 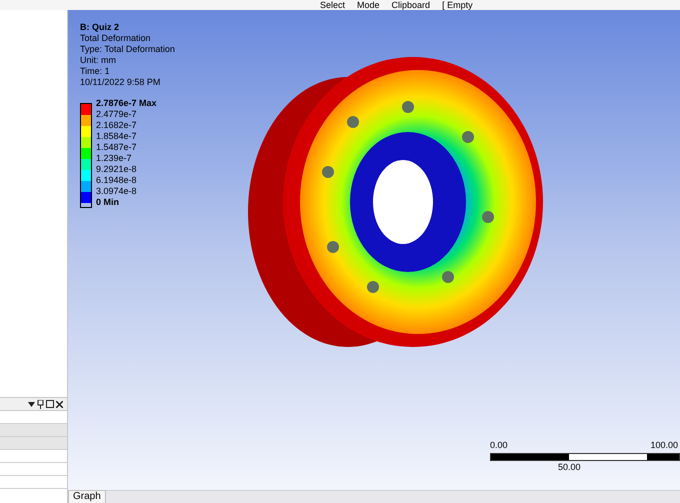 I want to click on scale-label: 0.00, so click(x=499, y=445).